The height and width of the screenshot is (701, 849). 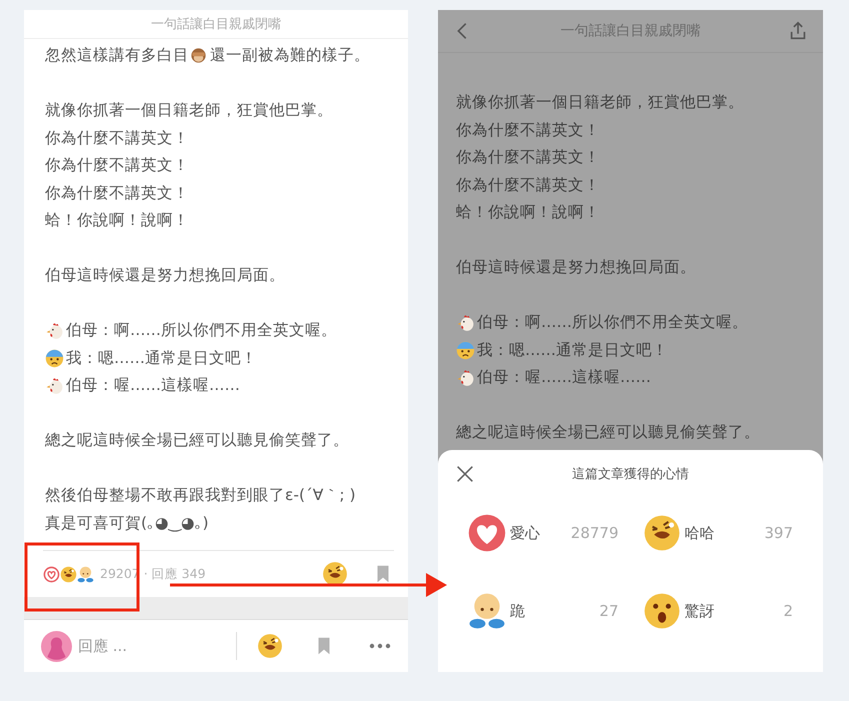 What do you see at coordinates (380, 646) in the screenshot?
I see `more-icon` at bounding box center [380, 646].